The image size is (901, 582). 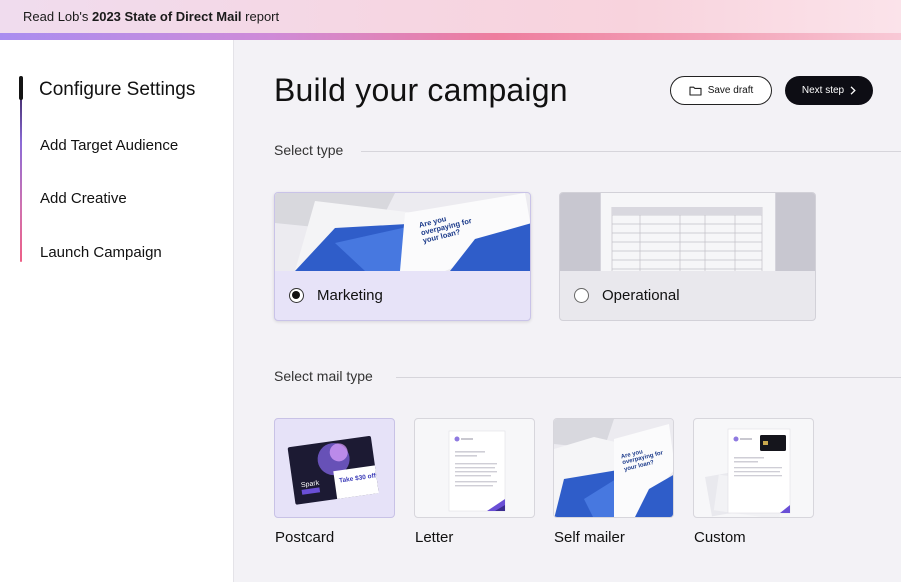 I want to click on banner-prefix: Read Lob's, so click(x=57, y=16).